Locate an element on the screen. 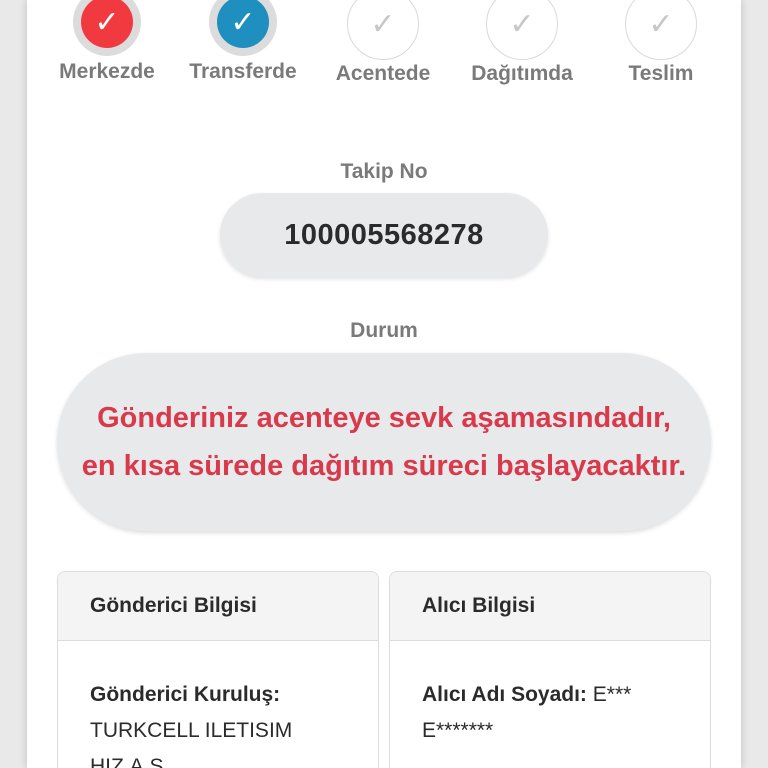 This screenshot has width=768, height=768. step-dagitimda-label: Dağıtımda is located at coordinates (522, 73).